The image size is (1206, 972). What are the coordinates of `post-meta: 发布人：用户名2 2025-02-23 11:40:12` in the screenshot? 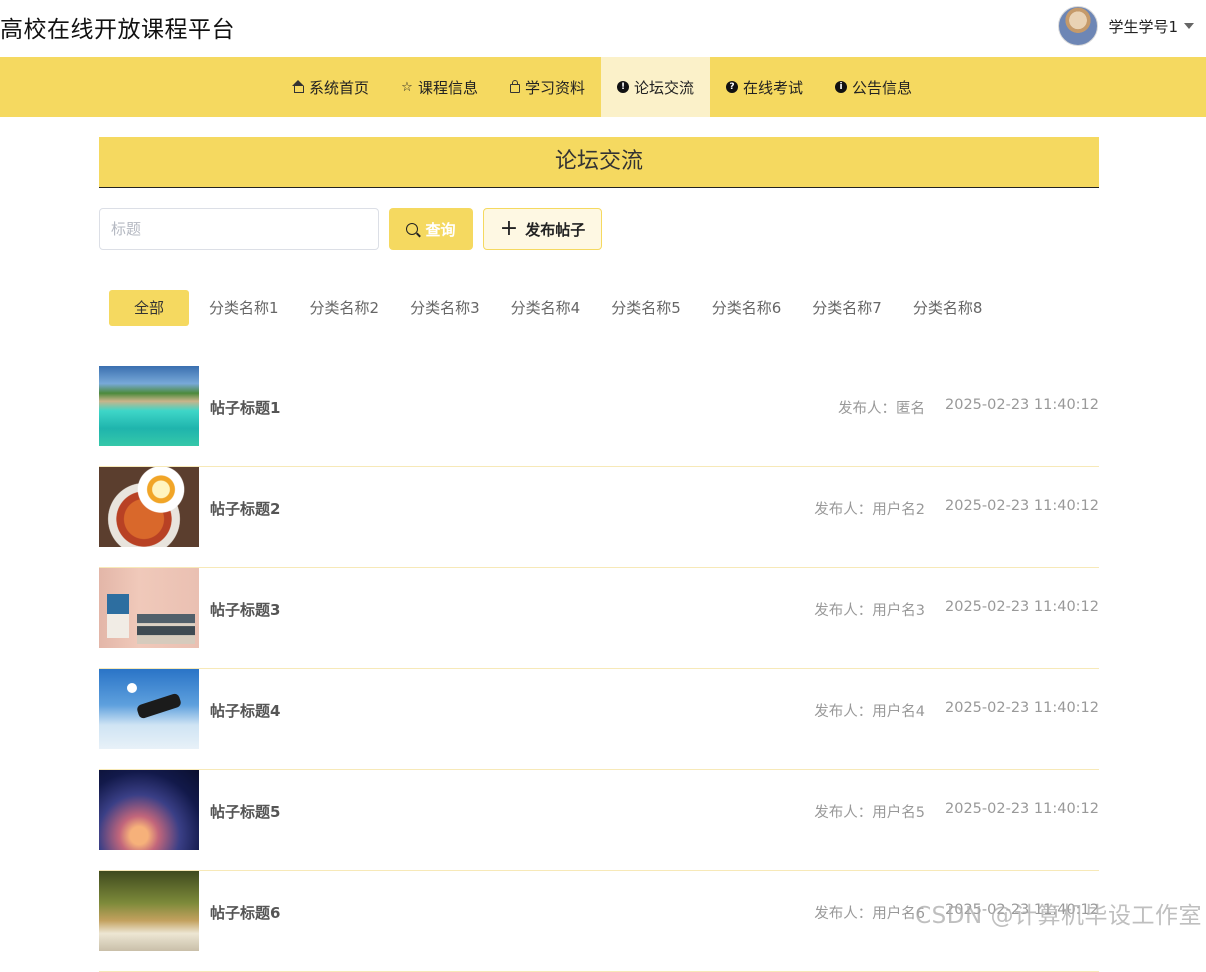 It's located at (956, 508).